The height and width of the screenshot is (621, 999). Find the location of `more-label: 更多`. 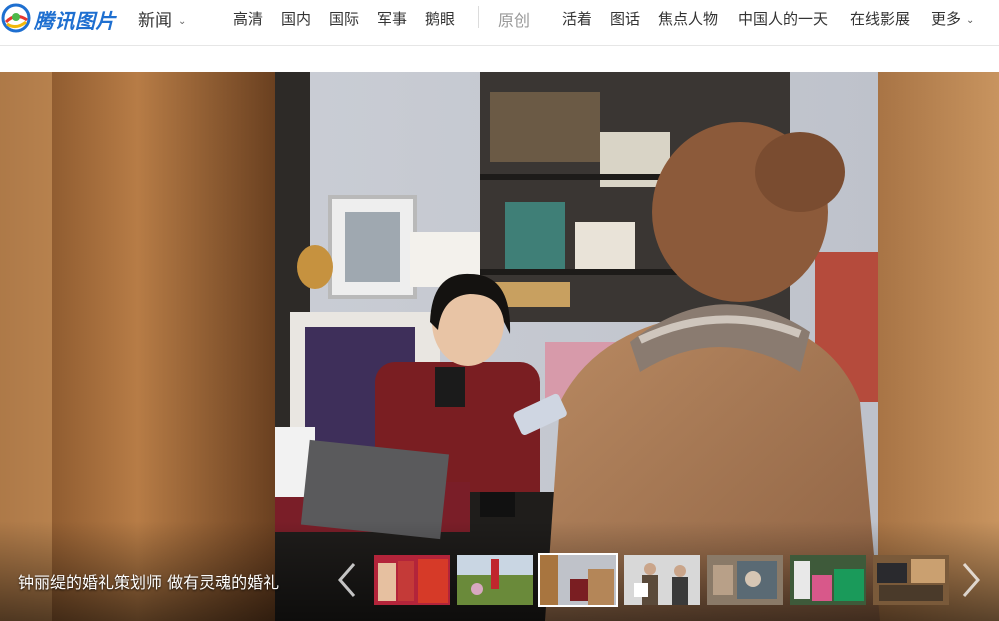

more-label: 更多 is located at coordinates (946, 19).